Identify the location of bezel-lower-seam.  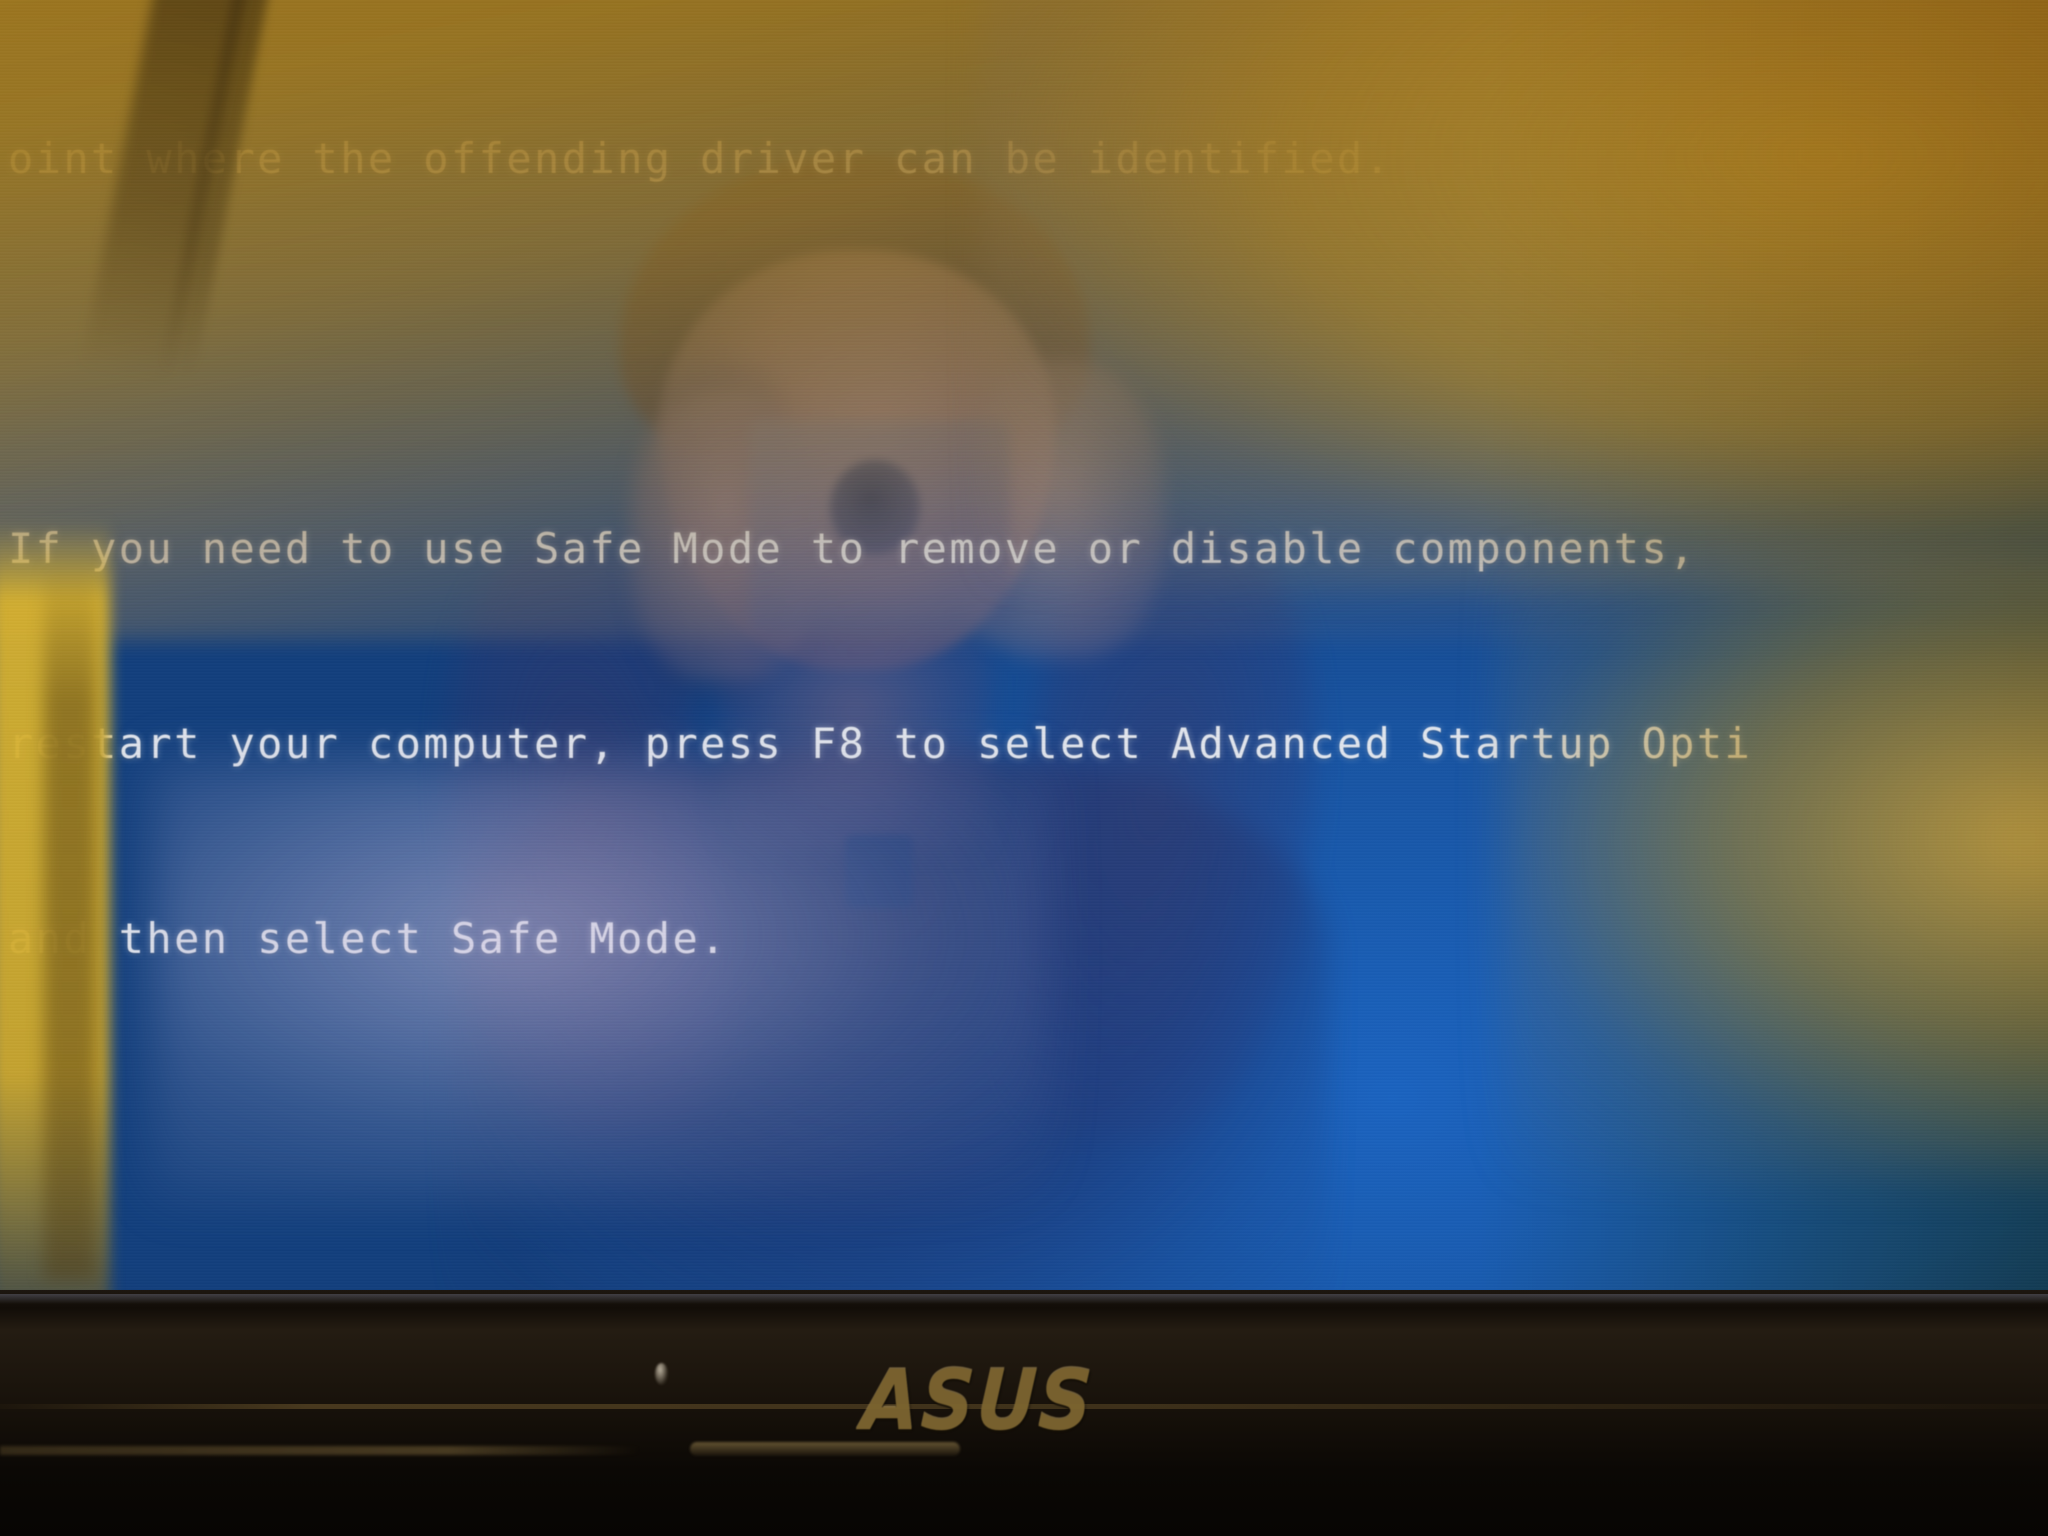
(320, 1450).